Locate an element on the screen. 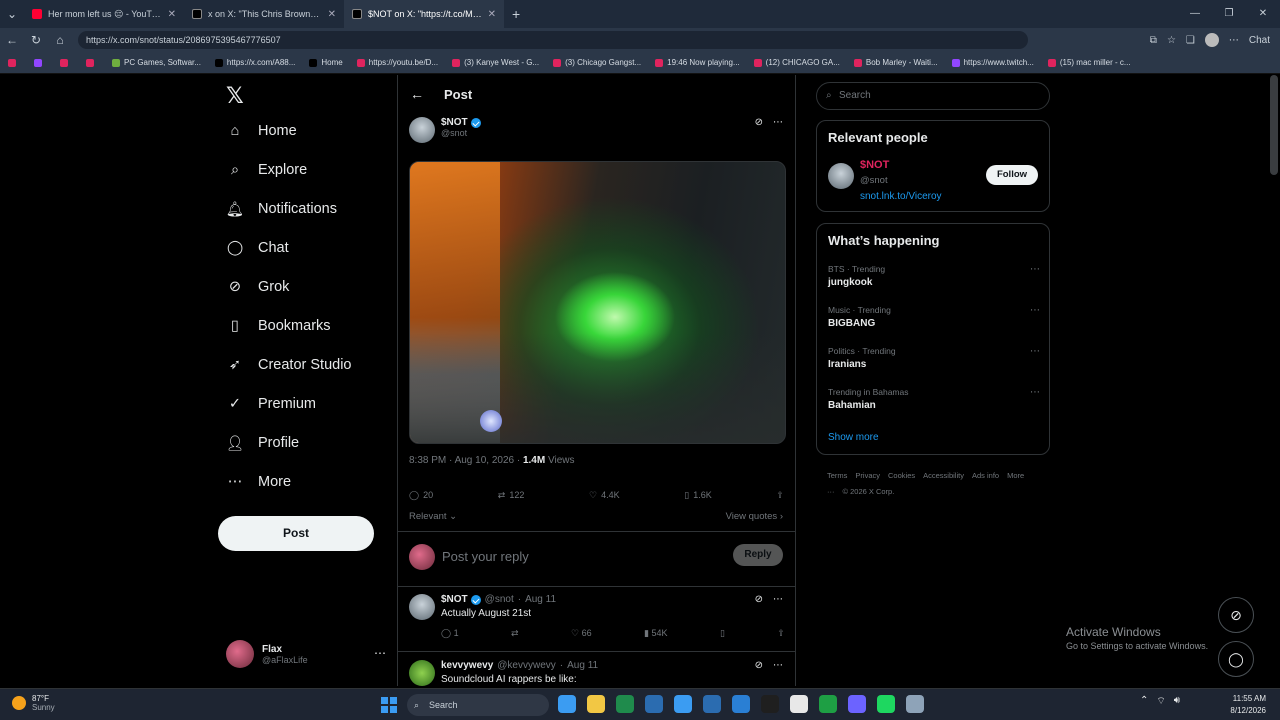  person-name: $NOT is located at coordinates (874, 165).